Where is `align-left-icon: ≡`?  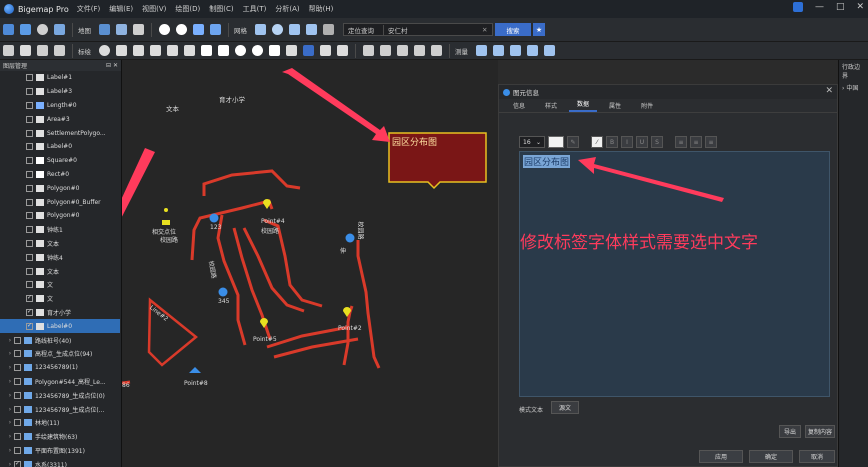 align-left-icon: ≡ is located at coordinates (681, 142).